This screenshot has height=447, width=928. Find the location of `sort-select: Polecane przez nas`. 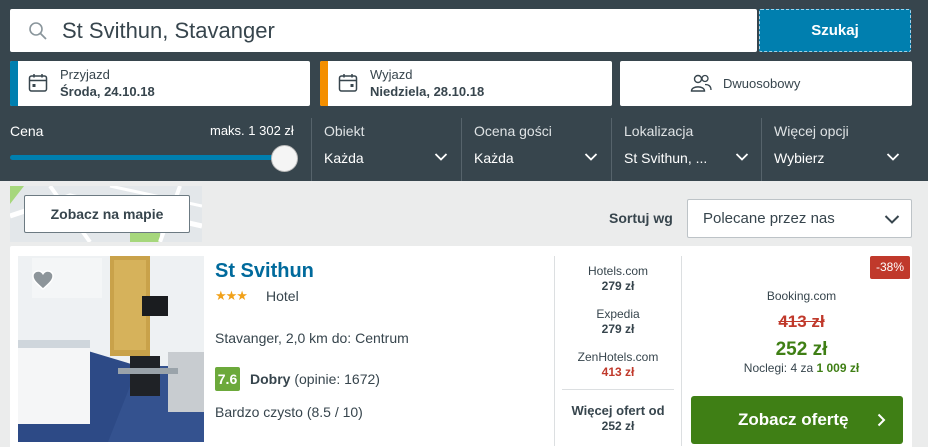

sort-select: Polecane przez nas is located at coordinates (799, 218).